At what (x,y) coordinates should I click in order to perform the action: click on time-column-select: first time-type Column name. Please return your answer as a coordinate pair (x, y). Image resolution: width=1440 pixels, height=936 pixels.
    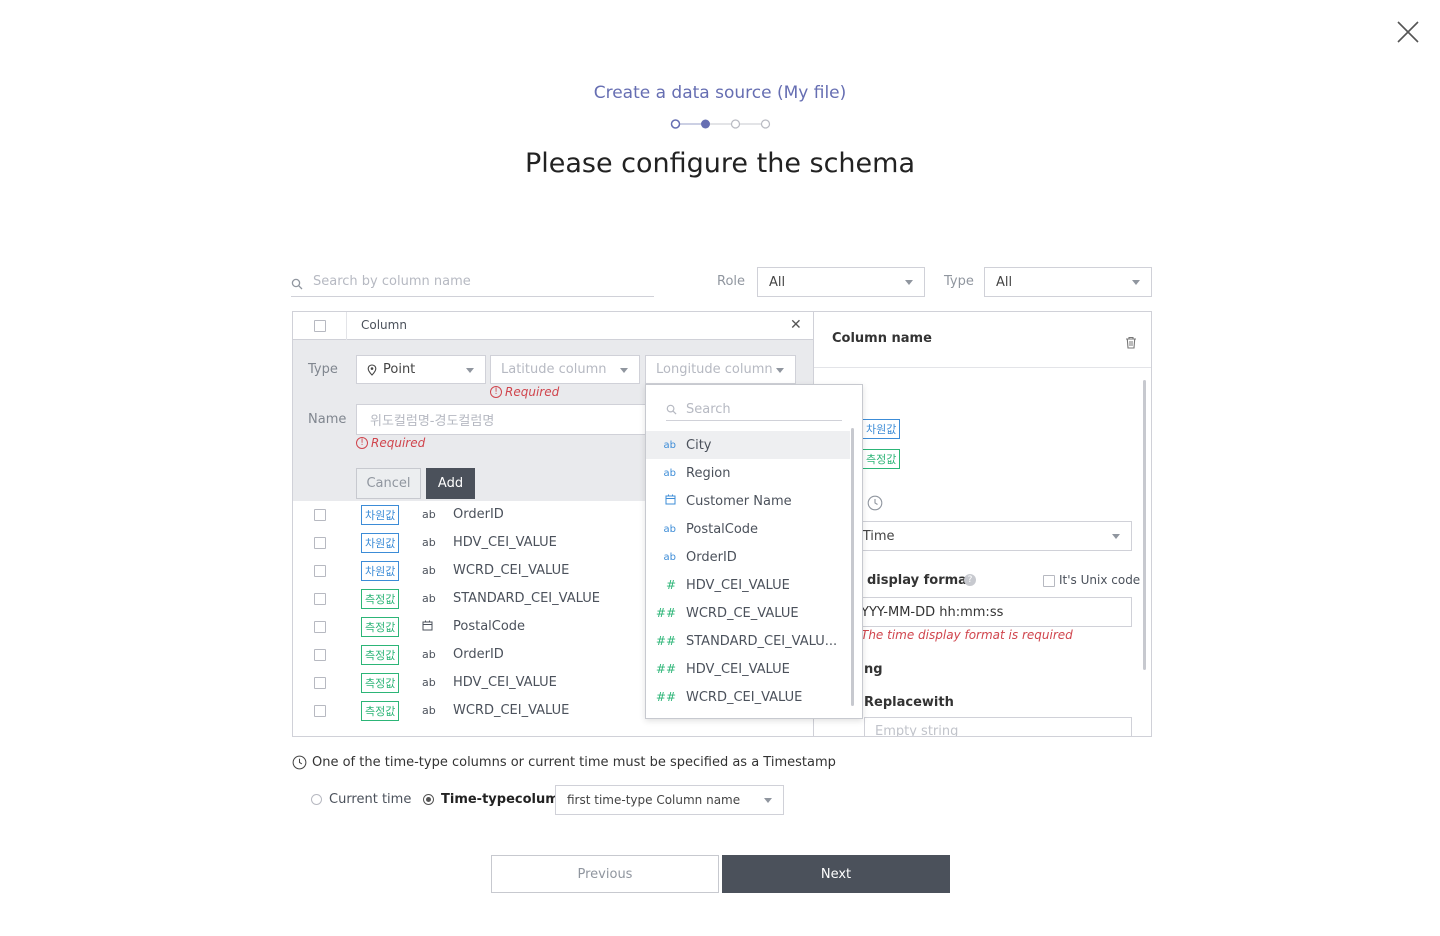
    Looking at the image, I should click on (669, 800).